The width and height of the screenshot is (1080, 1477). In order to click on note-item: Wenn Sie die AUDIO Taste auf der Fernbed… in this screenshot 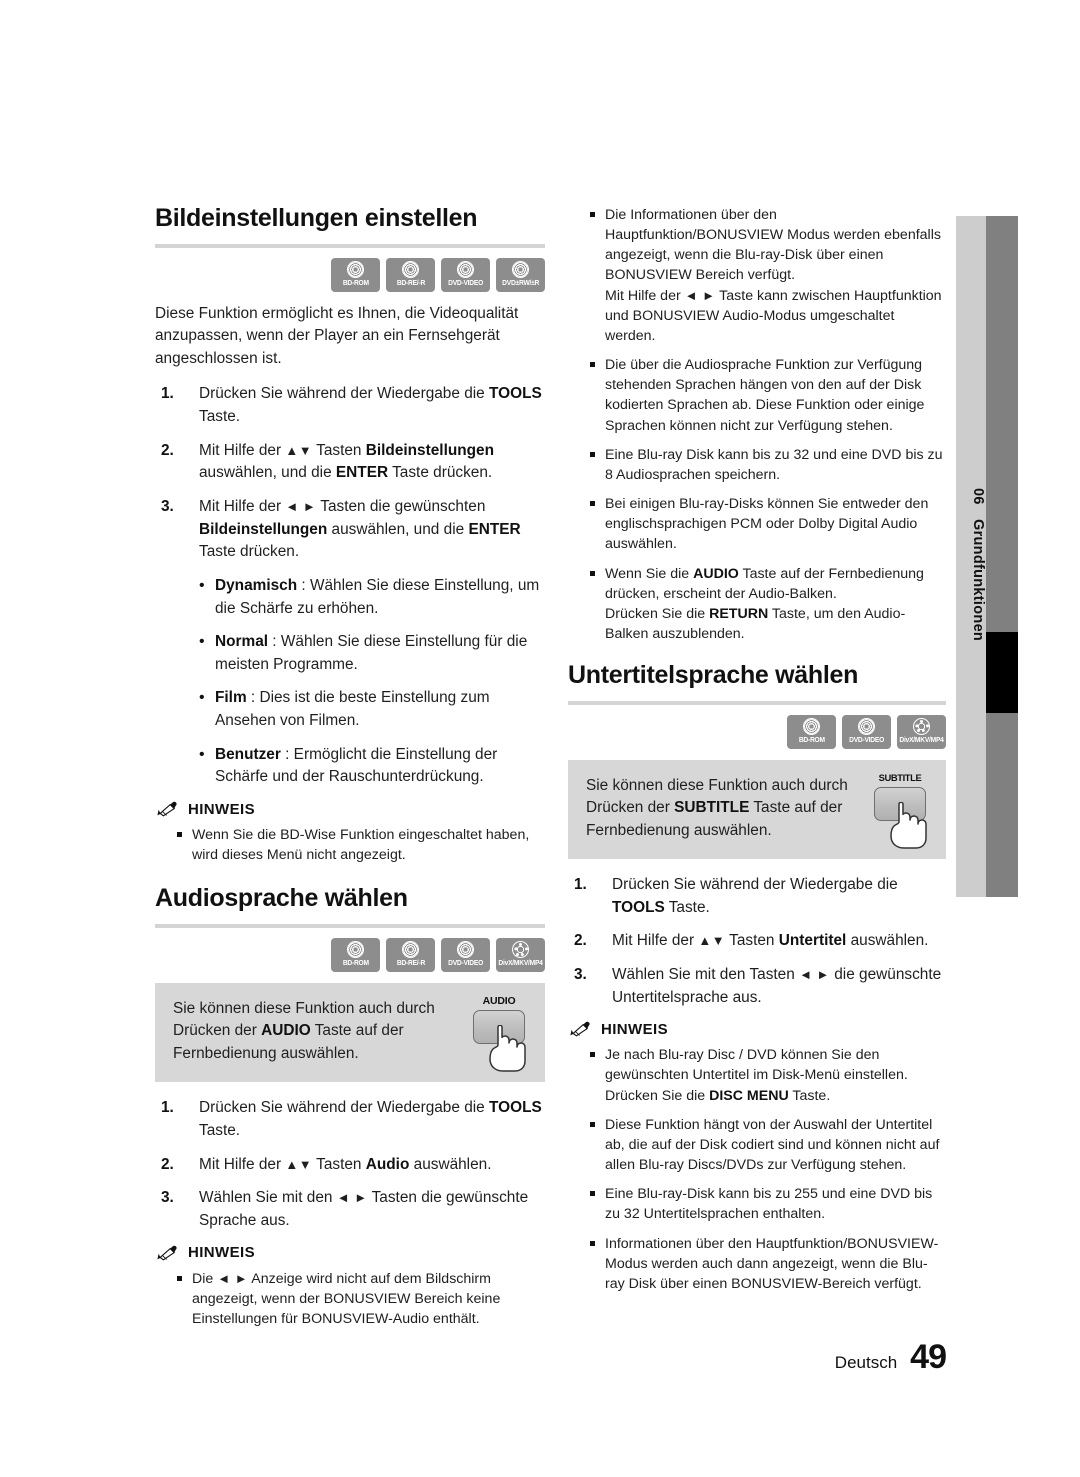, I will do `click(757, 604)`.